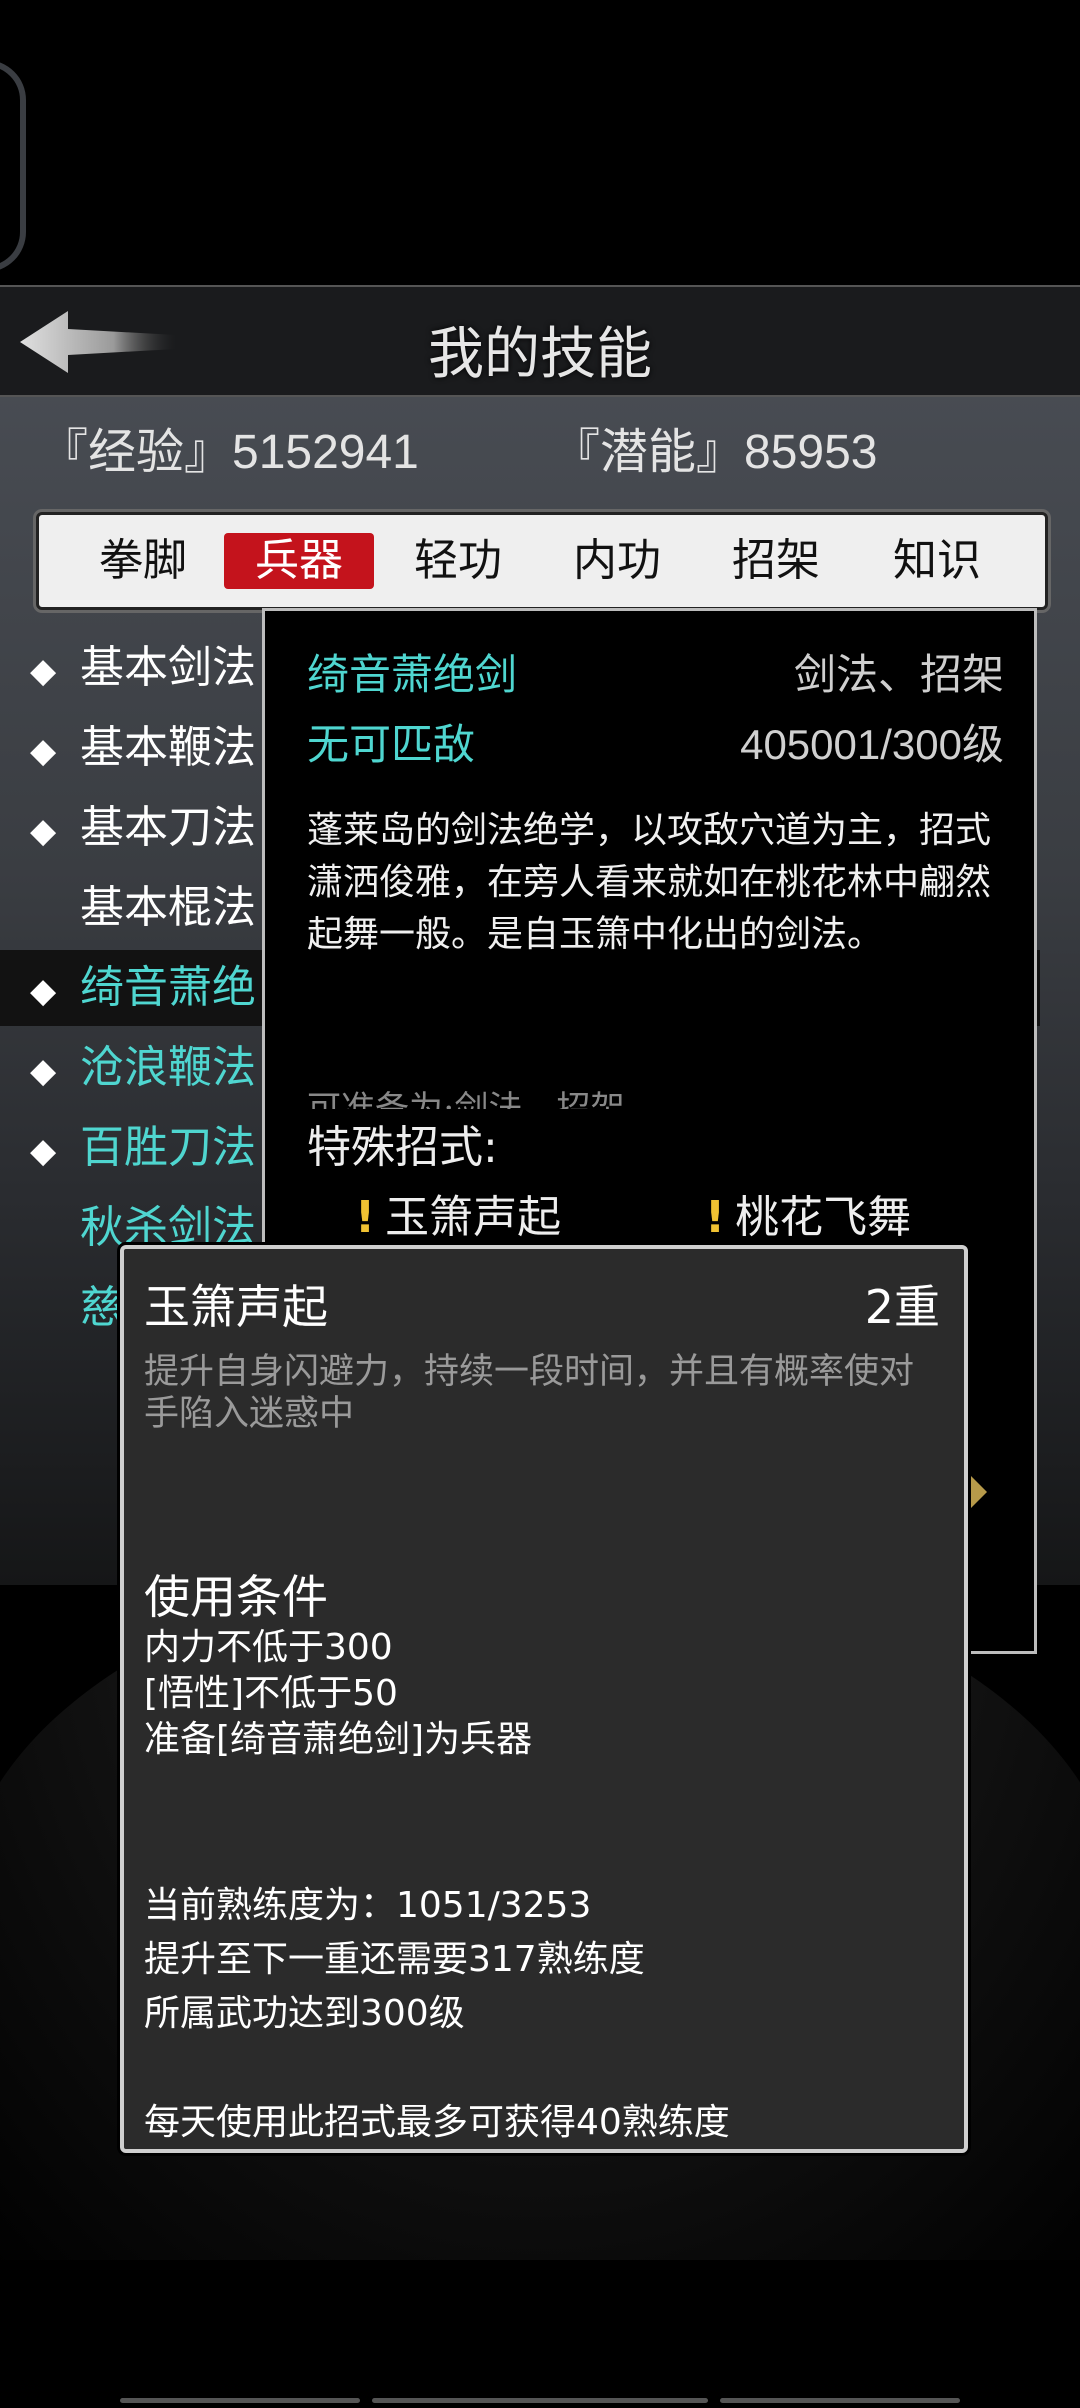 The width and height of the screenshot is (1080, 2408). What do you see at coordinates (168, 907) in the screenshot?
I see `skill-name: 基本棍法` at bounding box center [168, 907].